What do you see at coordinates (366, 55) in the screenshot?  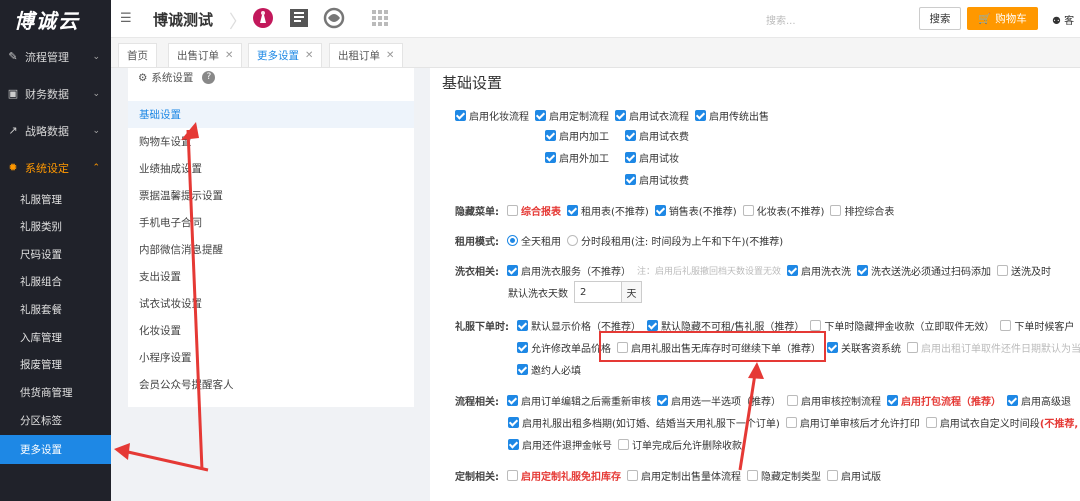 I see `tab-rental-orders: 出租订单 ✕` at bounding box center [366, 55].